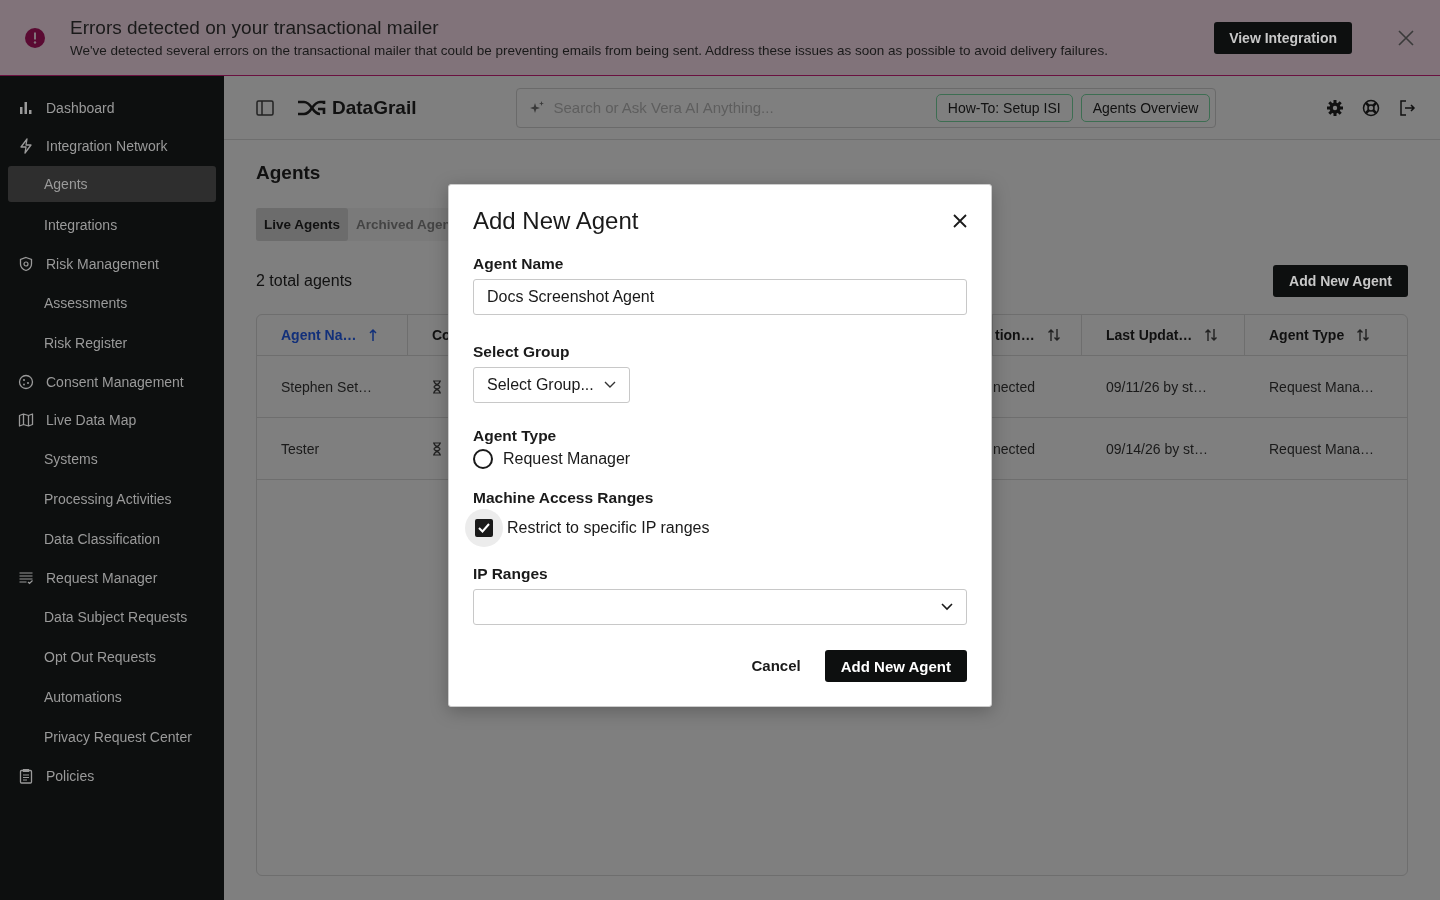  Describe the element at coordinates (556, 221) in the screenshot. I see `dialog-title: Add New Agent` at that location.